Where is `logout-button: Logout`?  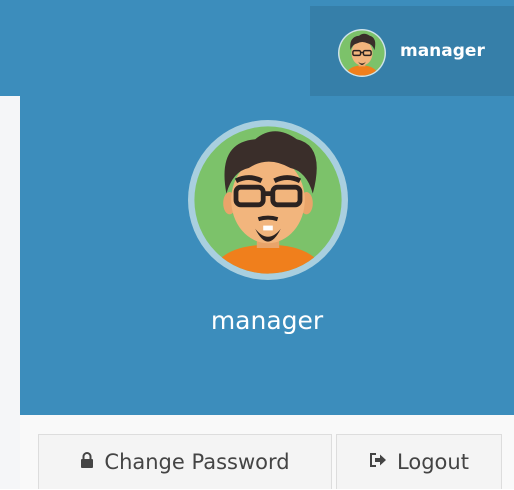 logout-button: Logout is located at coordinates (419, 461).